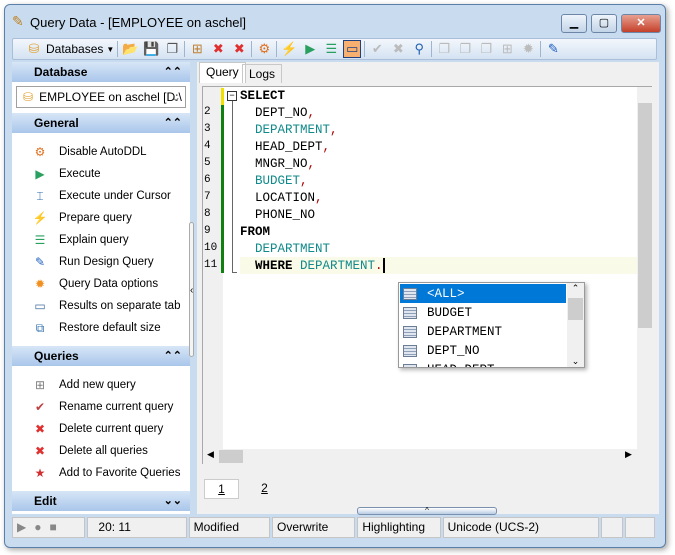 This screenshot has width=675, height=555. Describe the element at coordinates (419, 49) in the screenshot. I see `search-icon: ⚲` at that location.